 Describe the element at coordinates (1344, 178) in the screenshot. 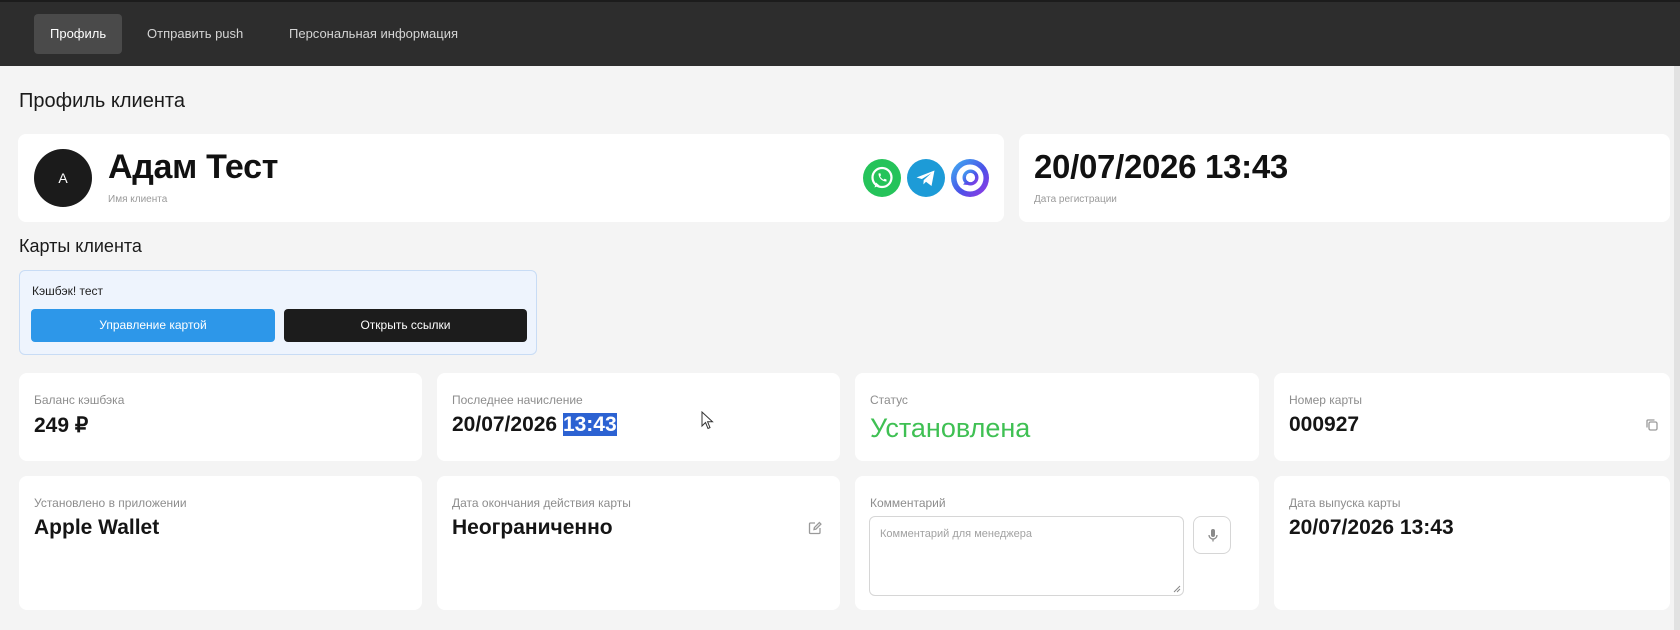

I see `registration-date-card: 20/07/2026 13:43 Дата регистрации` at that location.